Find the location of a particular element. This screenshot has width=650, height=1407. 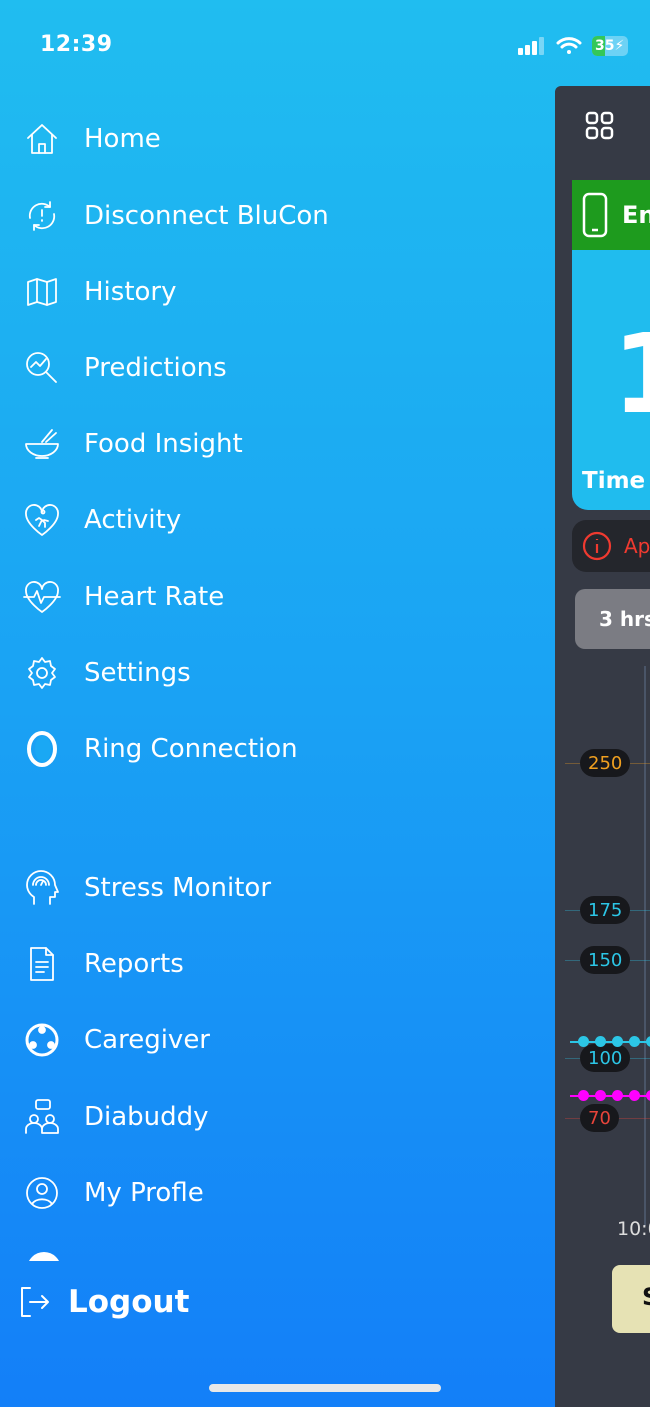

menu-item-heart-rate: Heart Rate is located at coordinates (123, 597).